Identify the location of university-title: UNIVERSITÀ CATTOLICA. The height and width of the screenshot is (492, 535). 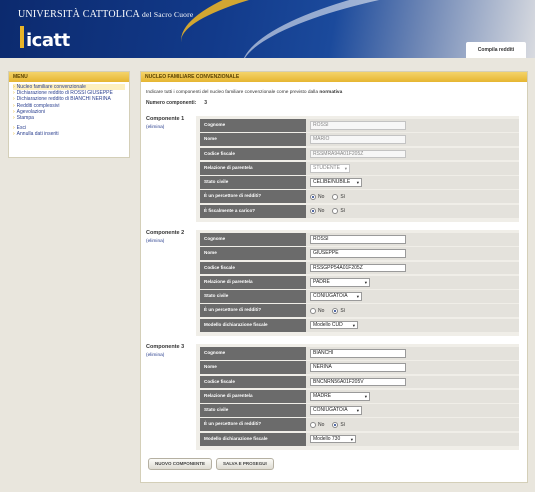
(79, 14).